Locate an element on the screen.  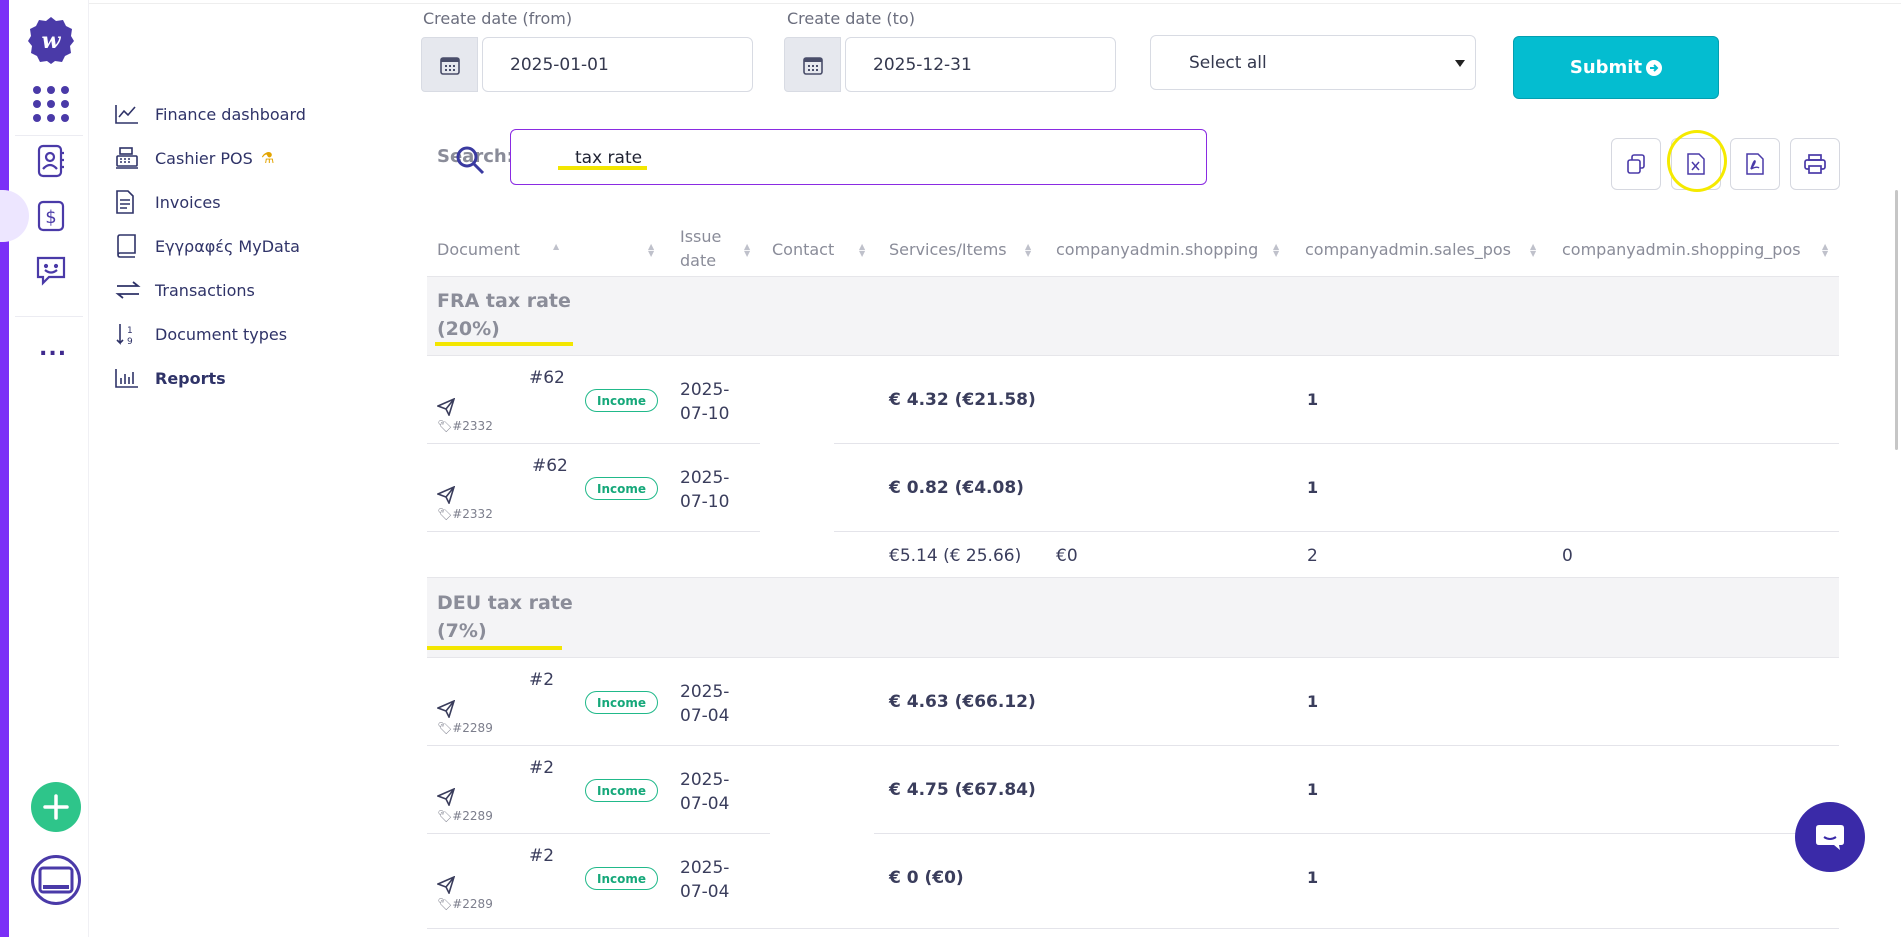
col-shopping-pos: companyadmin.shopping_pos is located at coordinates (1681, 249).